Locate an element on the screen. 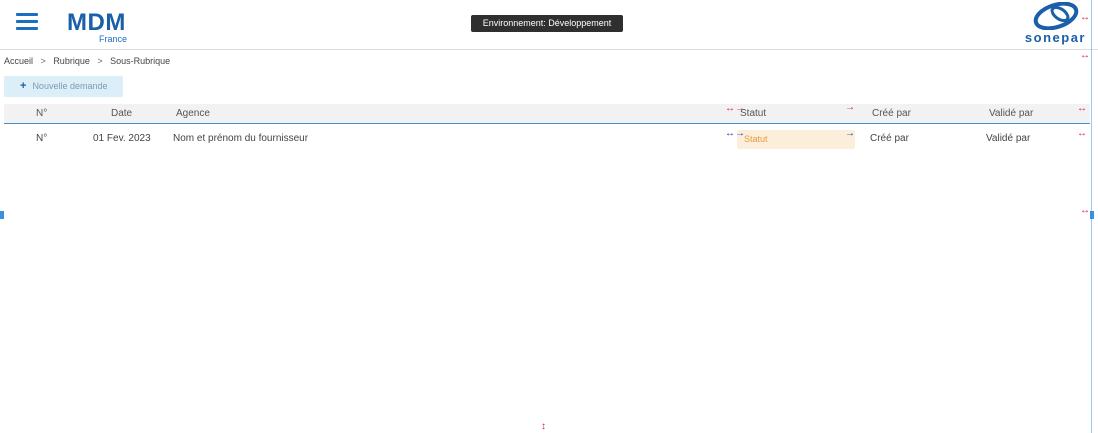  breadcrumb-item-accueil: Accueil is located at coordinates (18, 61).